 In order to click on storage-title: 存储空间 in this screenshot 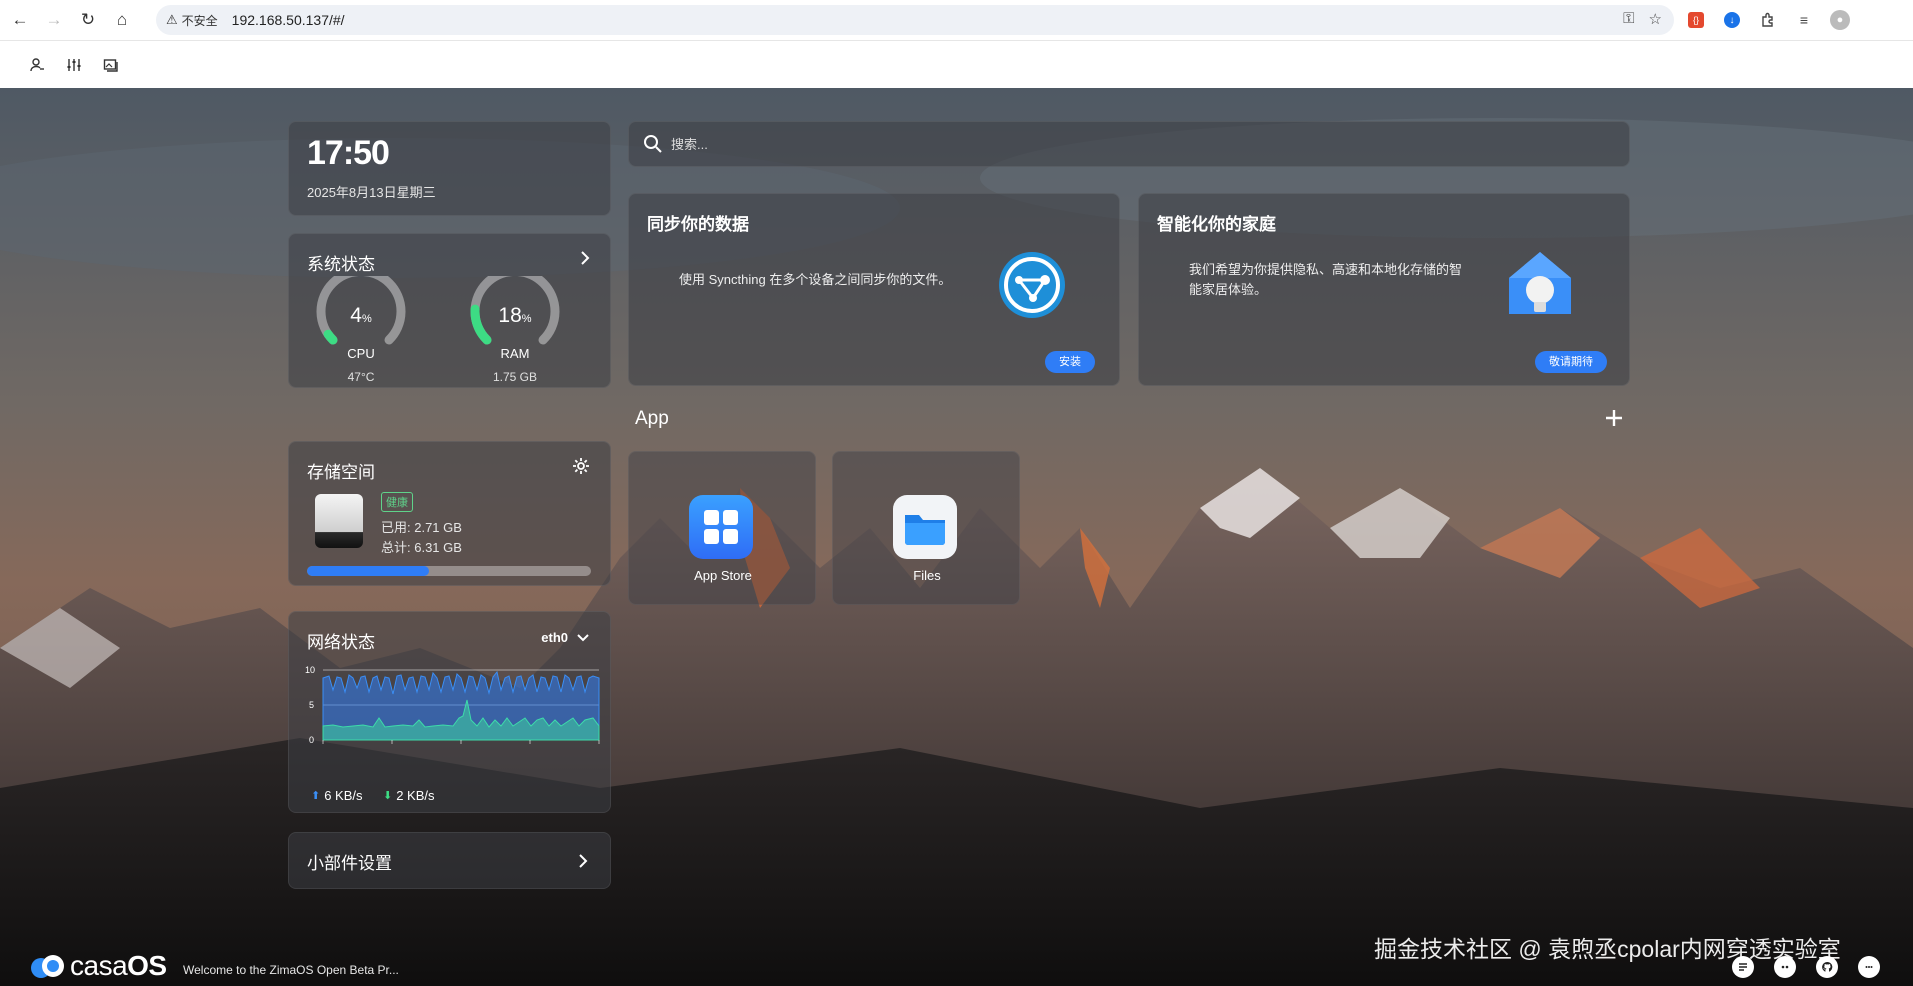, I will do `click(341, 472)`.